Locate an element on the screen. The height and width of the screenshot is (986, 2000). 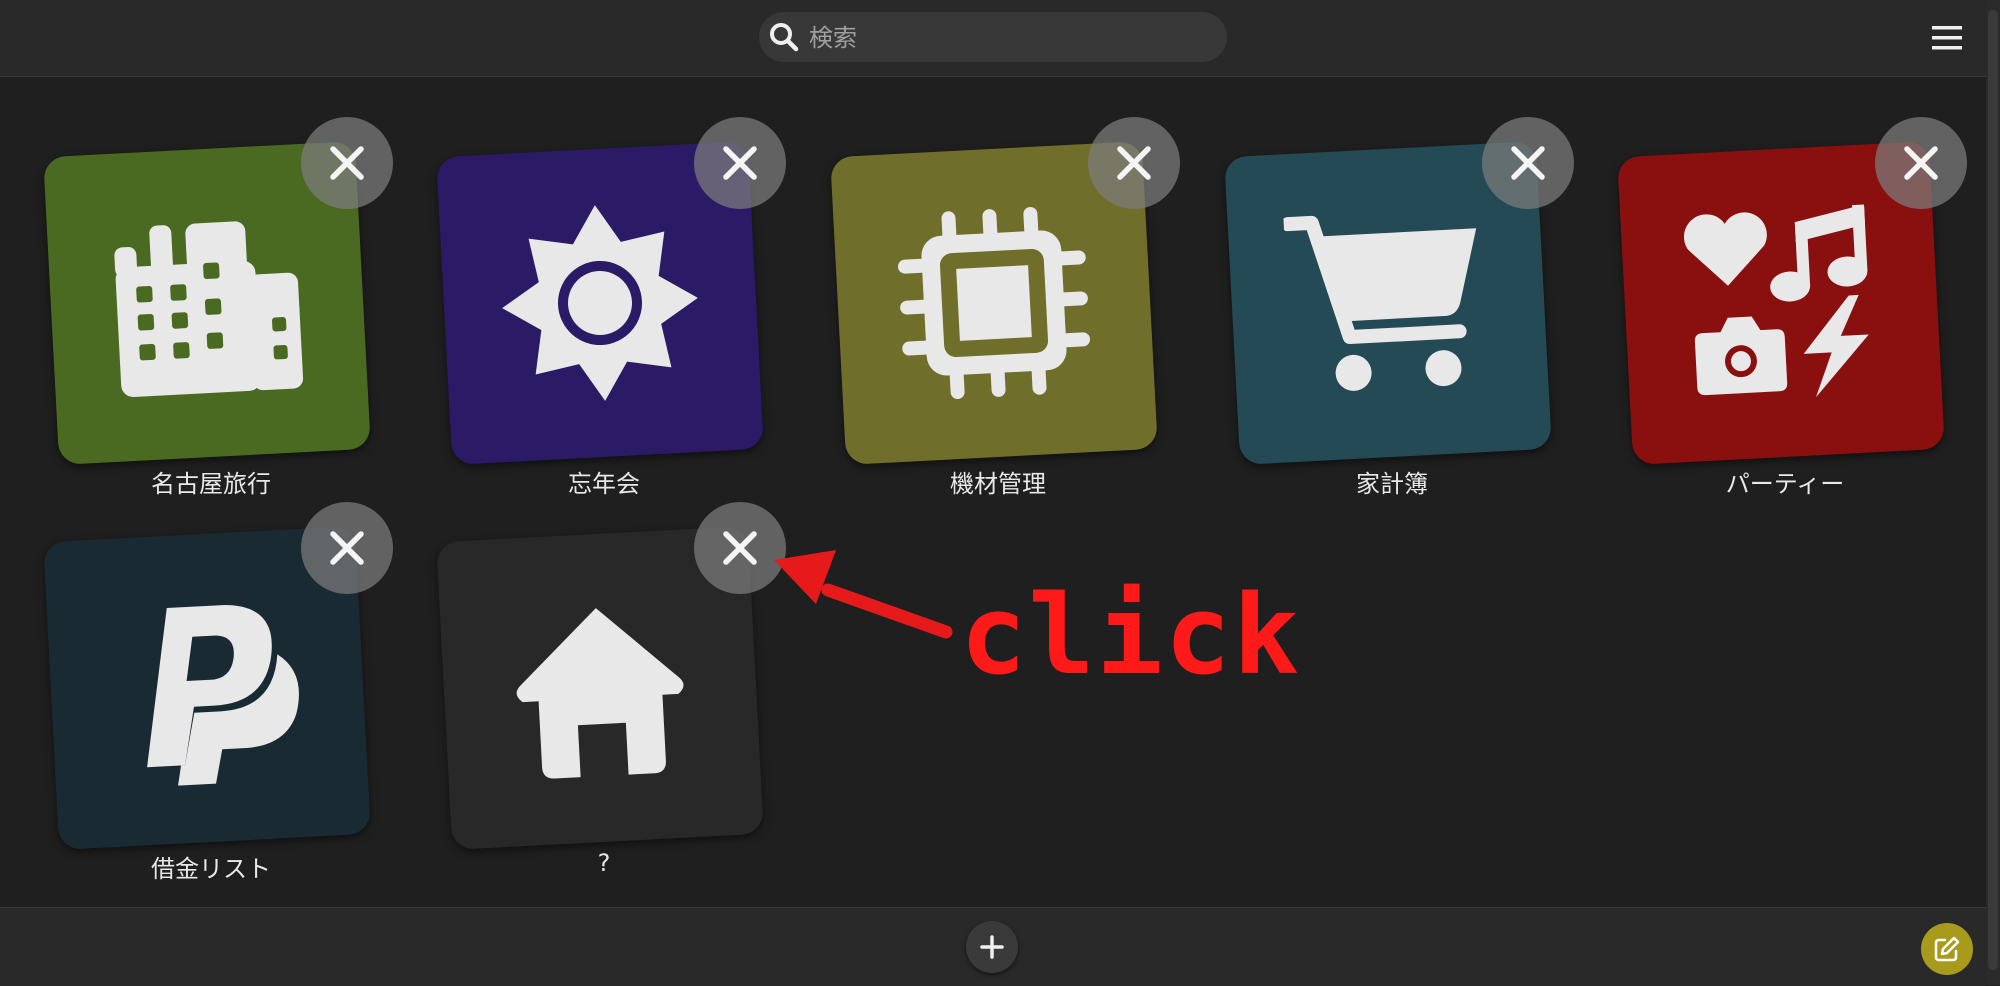
tile-unknown: ? is located at coordinates (620, 718).